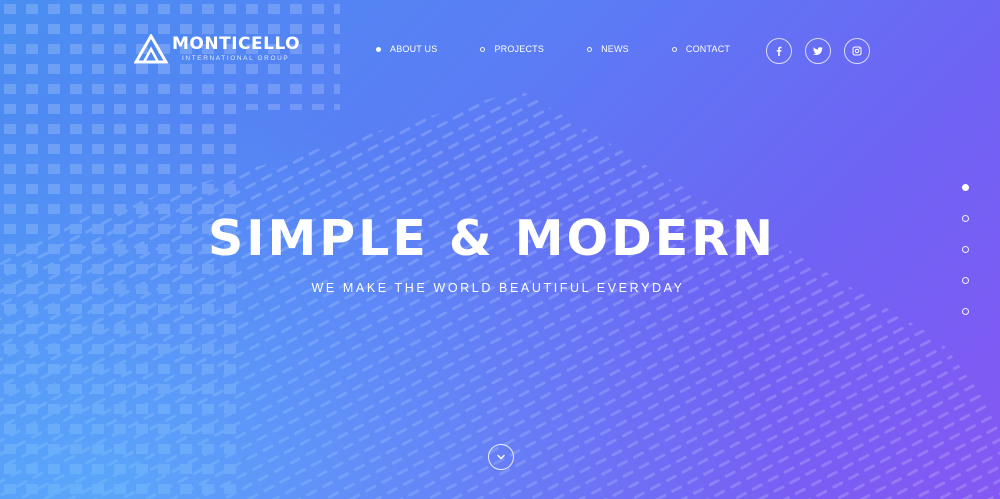 The image size is (1000, 499). I want to click on nav-item-label: CONTACT, so click(708, 49).